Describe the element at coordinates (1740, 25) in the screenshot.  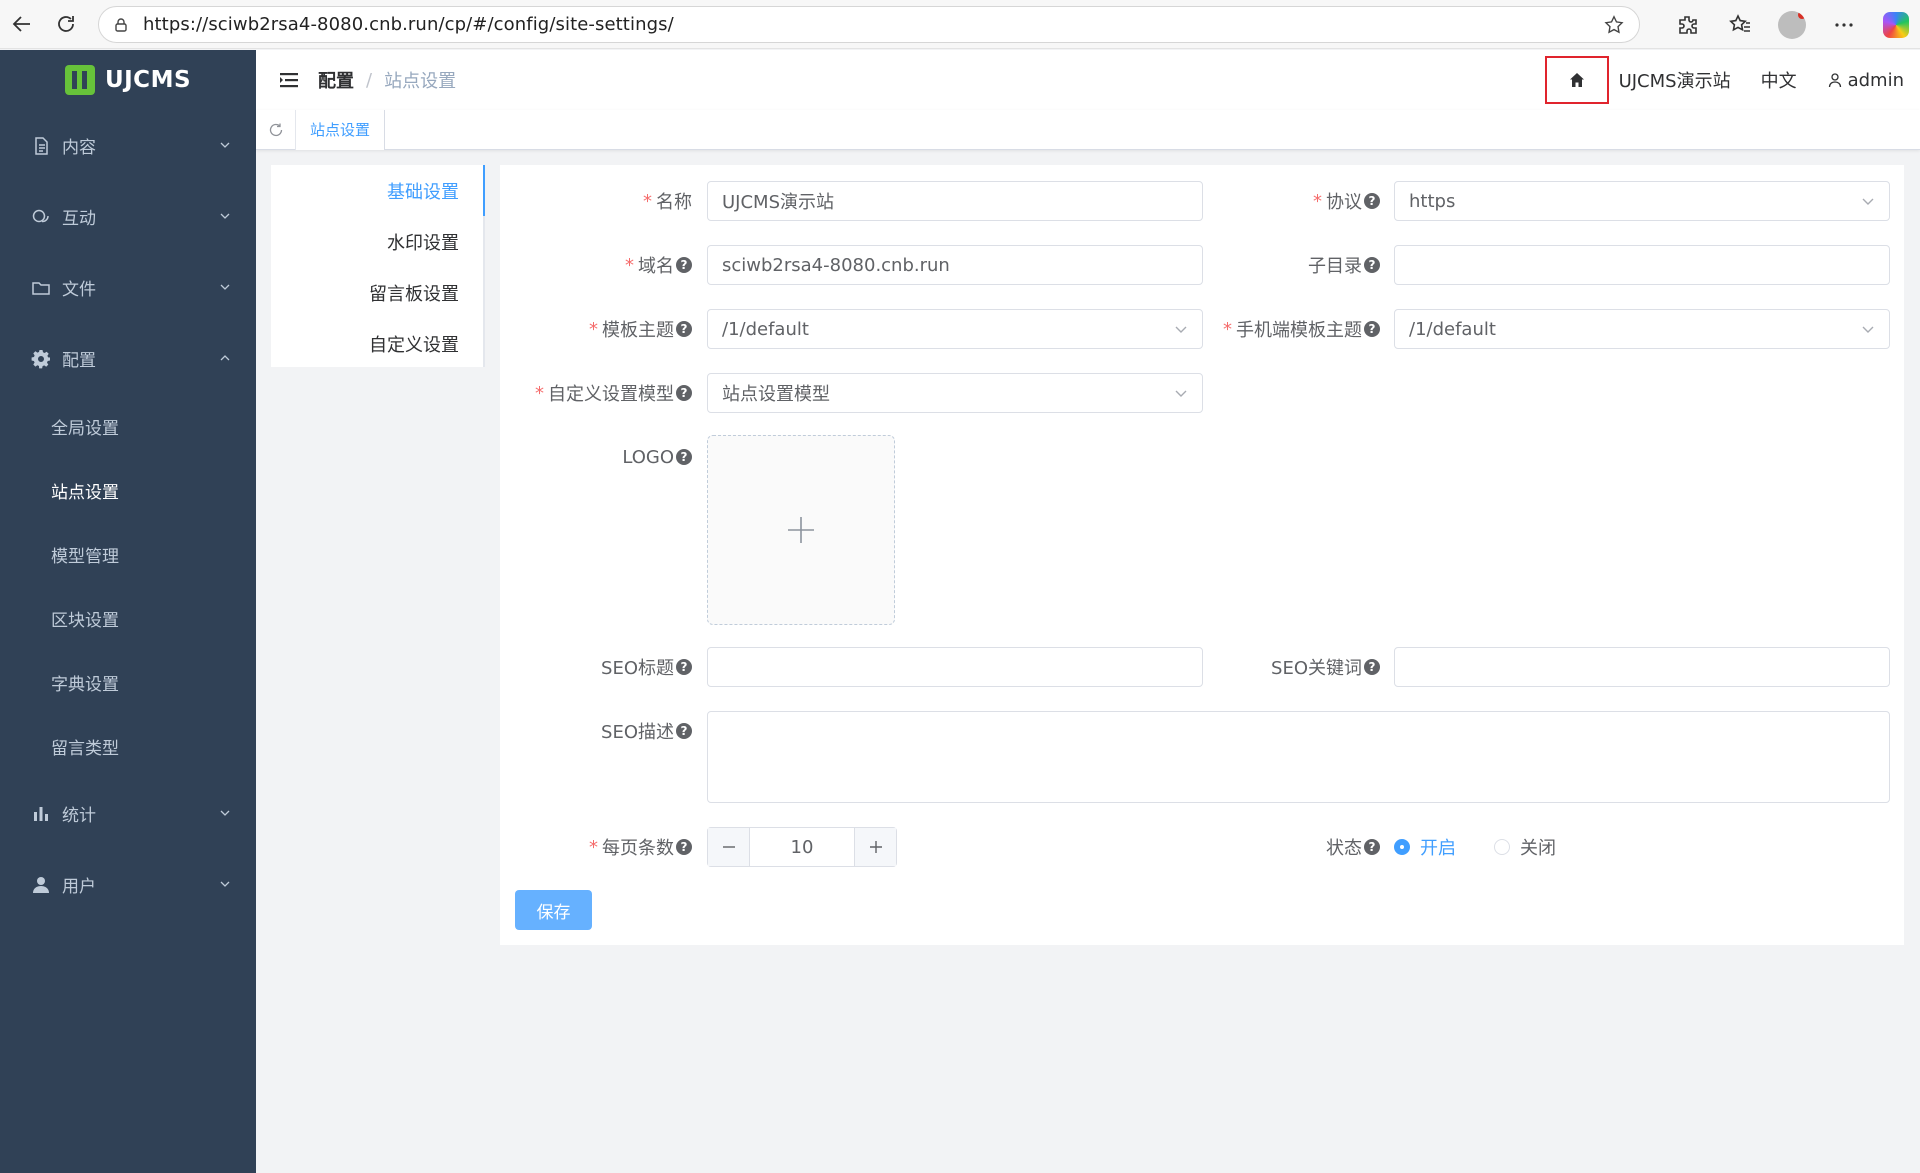
I see `favorites-icon` at that location.